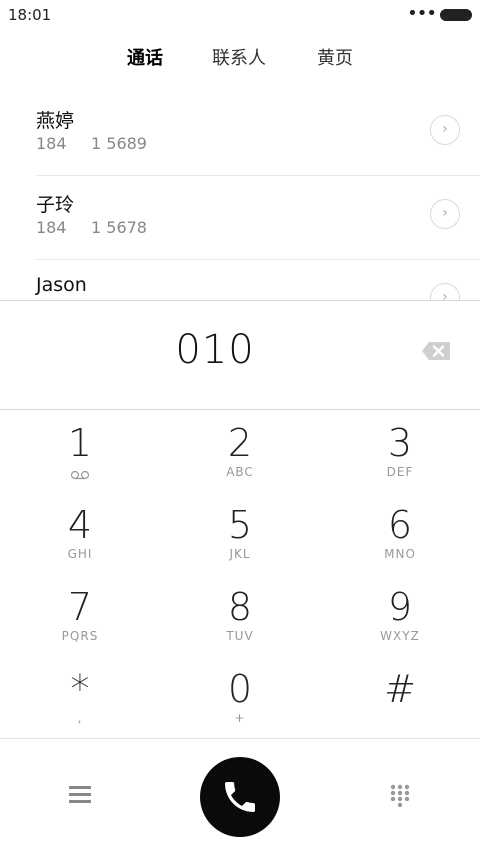 The width and height of the screenshot is (480, 854). I want to click on key-2: 2 ABC, so click(240, 450).